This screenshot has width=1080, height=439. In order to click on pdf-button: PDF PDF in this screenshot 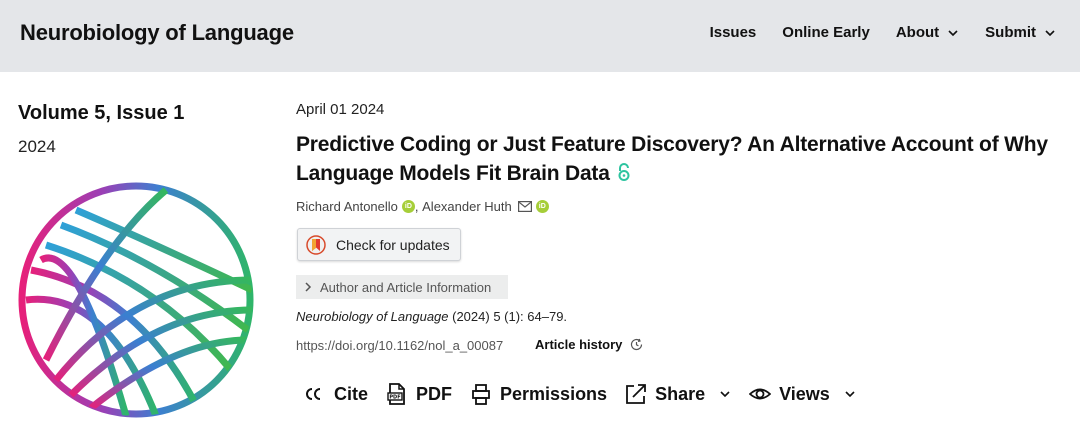, I will do `click(419, 394)`.